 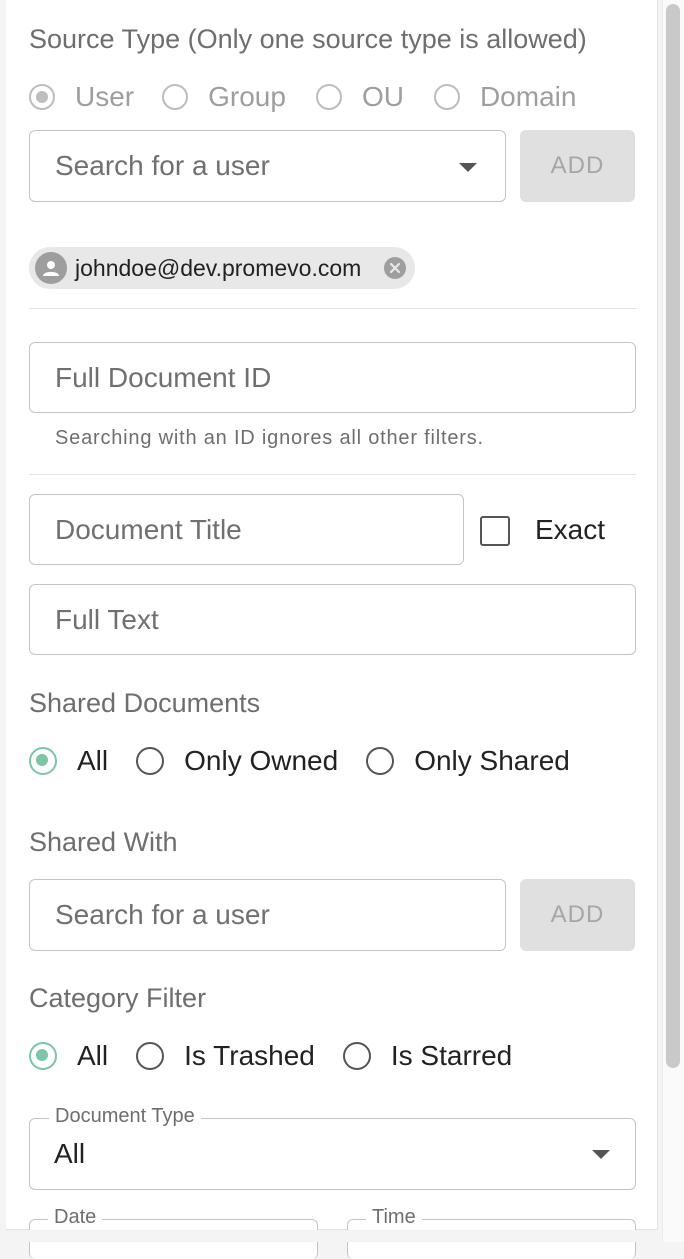 I want to click on document-type-value: All, so click(x=70, y=1153).